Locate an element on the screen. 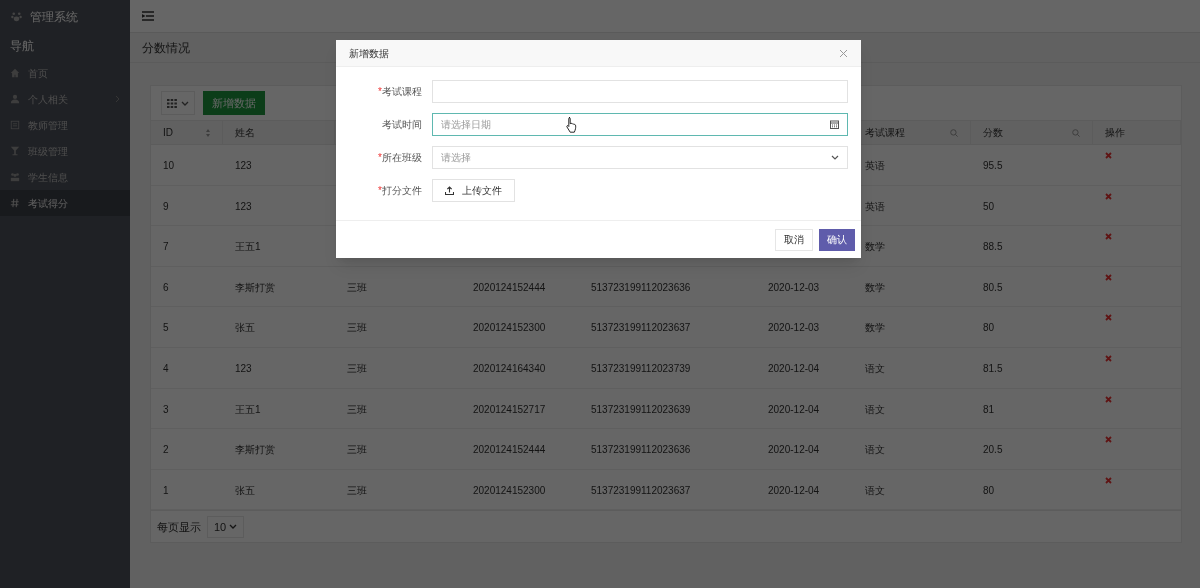 This screenshot has height=588, width=1200. page-size-label: 每页显示 is located at coordinates (179, 527).